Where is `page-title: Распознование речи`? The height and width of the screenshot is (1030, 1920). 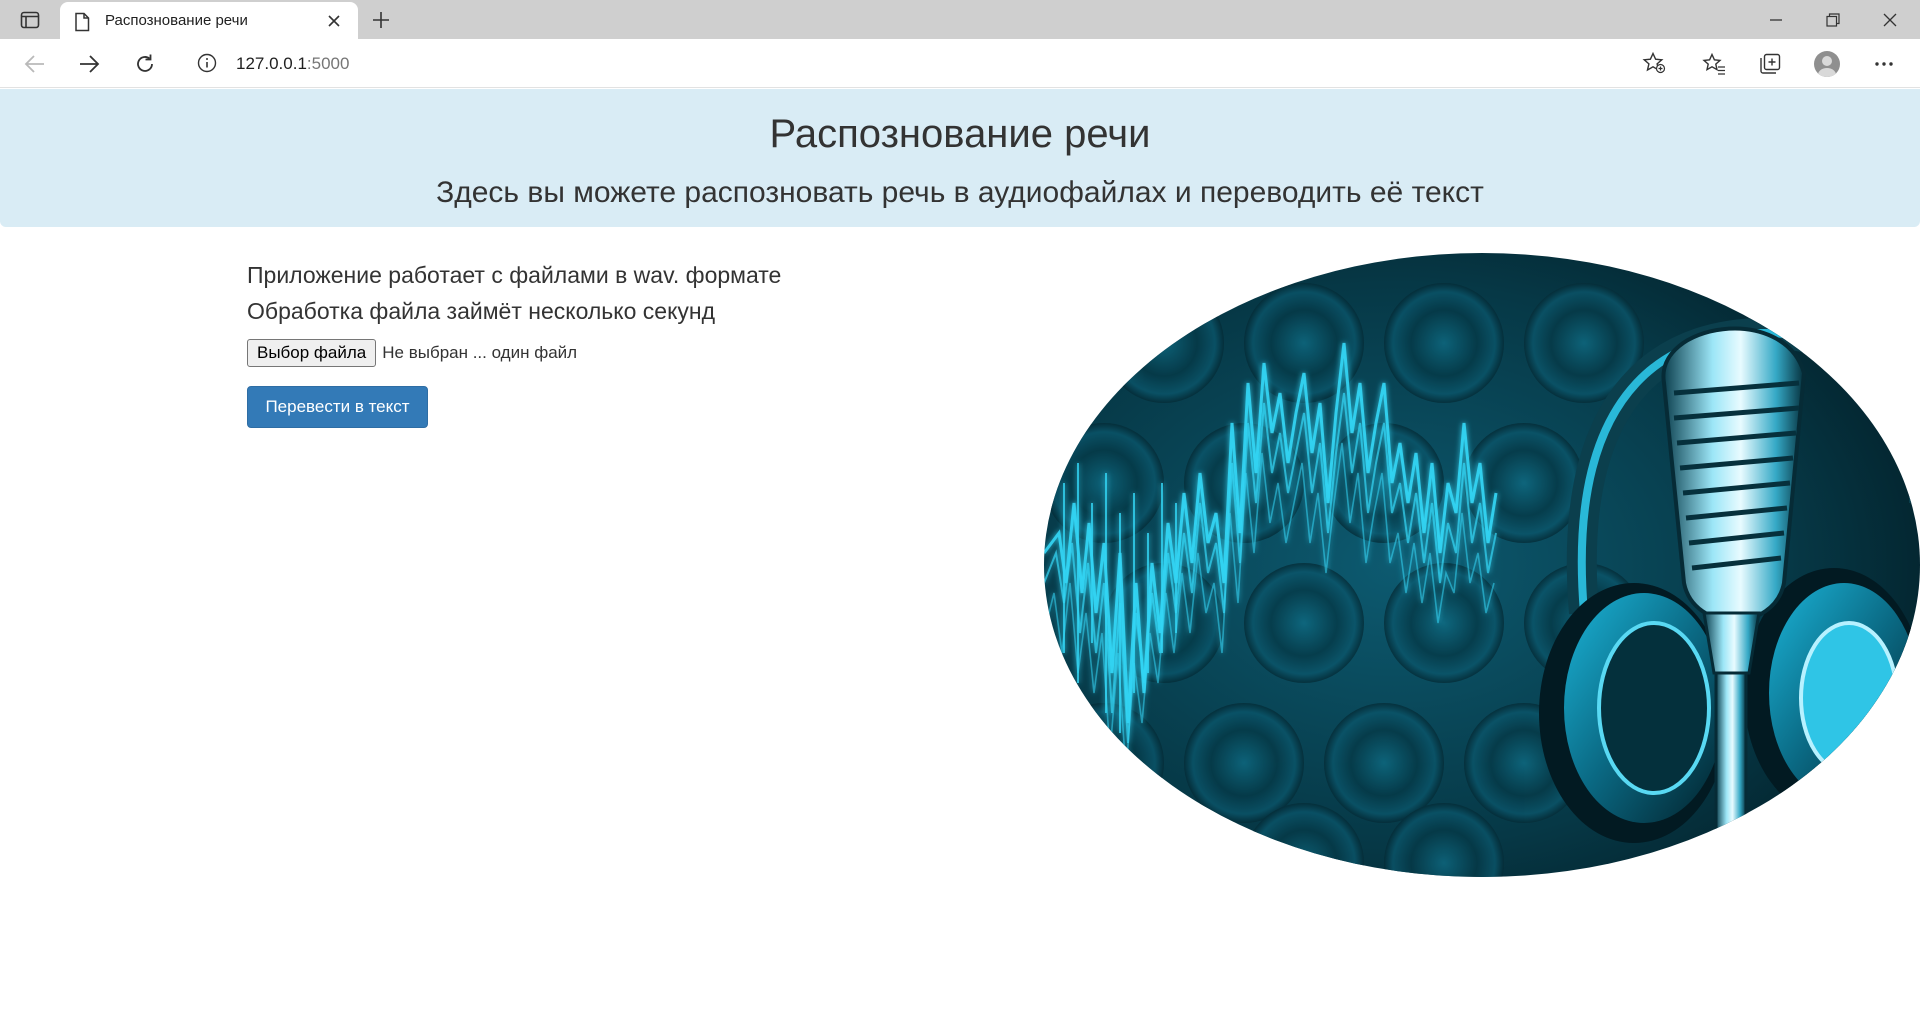
page-title: Распознование речи is located at coordinates (960, 134).